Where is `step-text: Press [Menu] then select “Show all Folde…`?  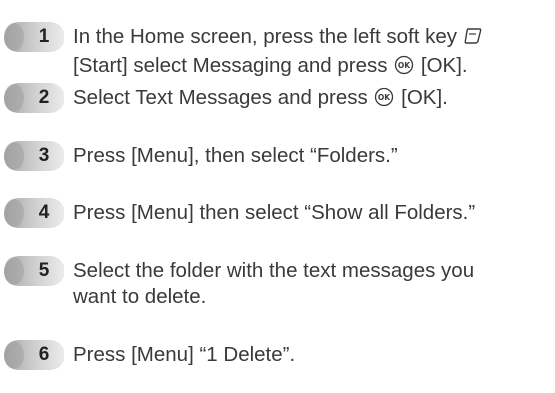
step-text: Press [Menu] then select “Show all Folde… is located at coordinates (274, 212).